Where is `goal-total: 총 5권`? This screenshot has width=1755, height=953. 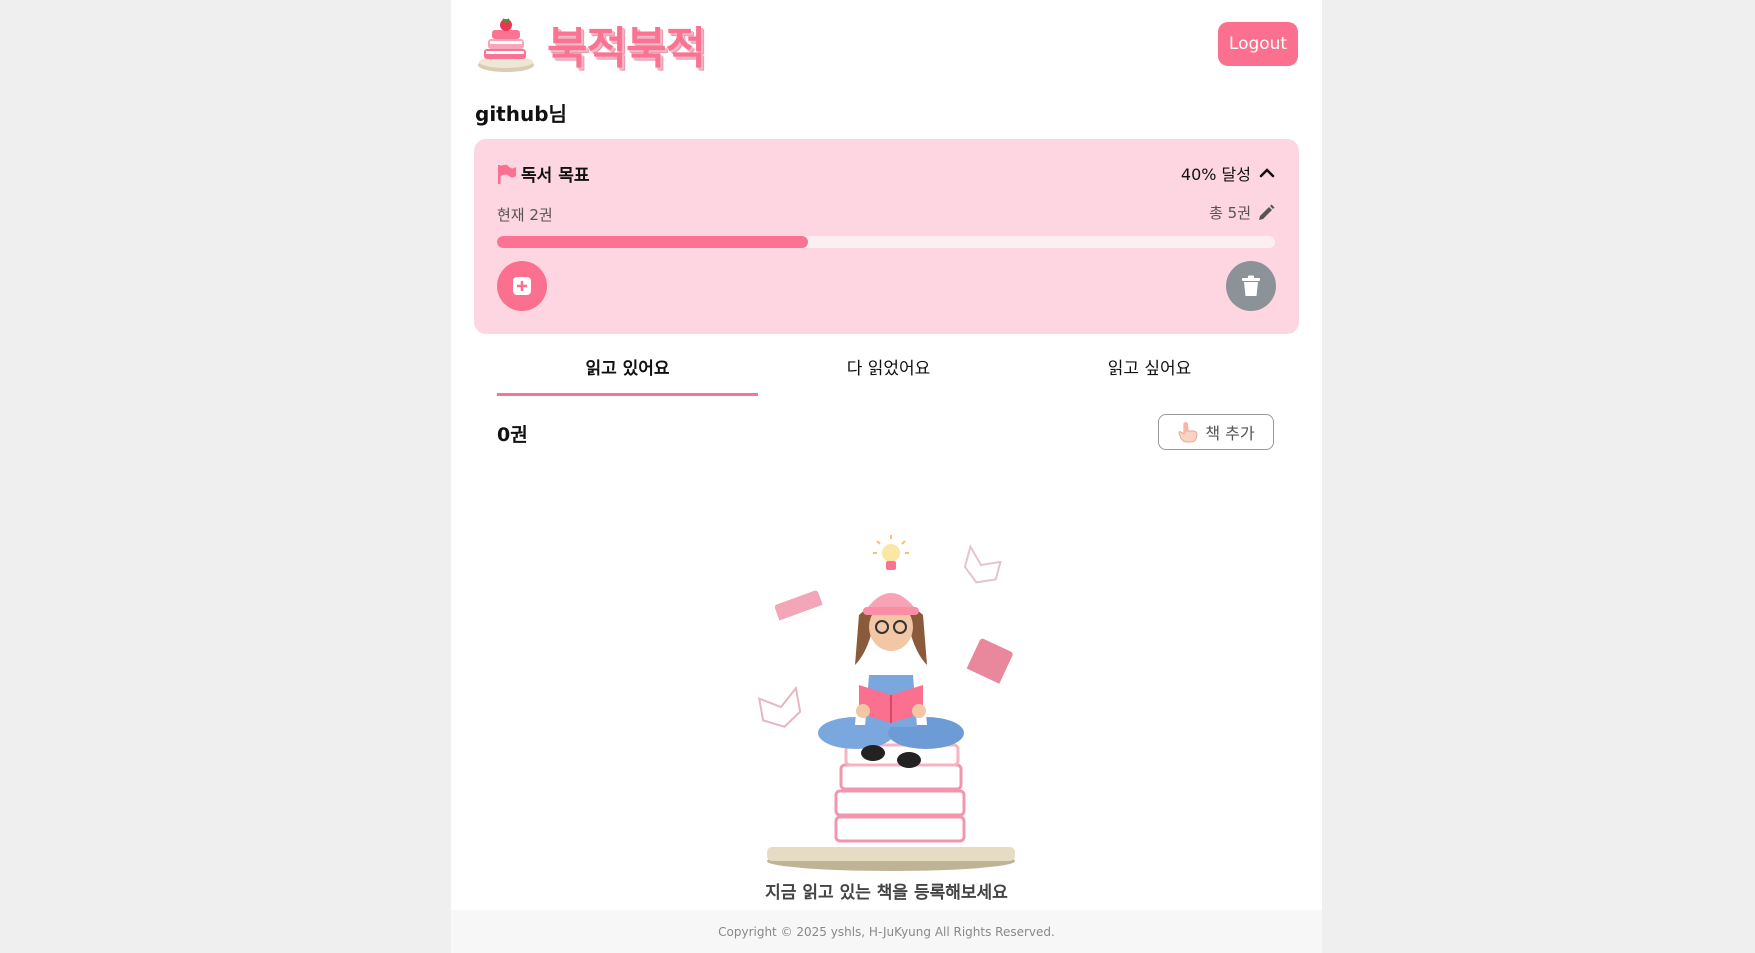 goal-total: 총 5권 is located at coordinates (1242, 212).